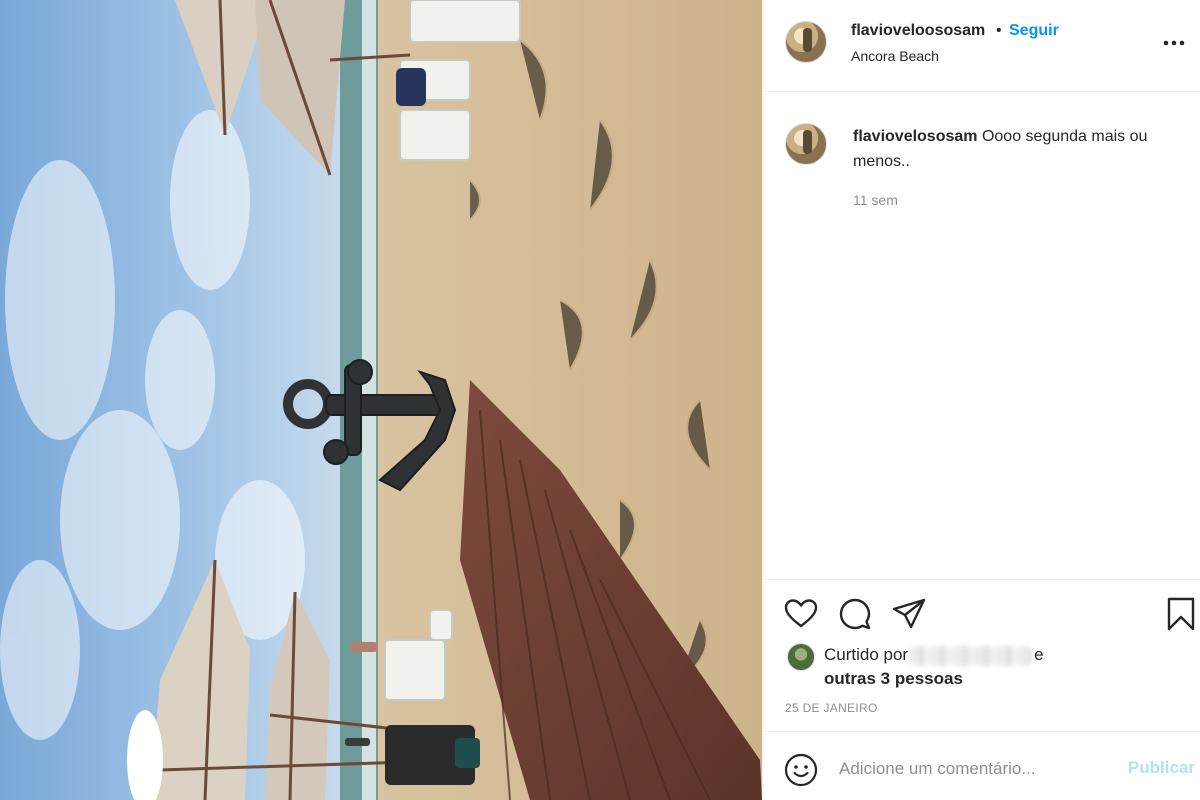 This screenshot has height=800, width=1200. Describe the element at coordinates (1161, 768) in the screenshot. I see `publish-button: Publicar` at that location.